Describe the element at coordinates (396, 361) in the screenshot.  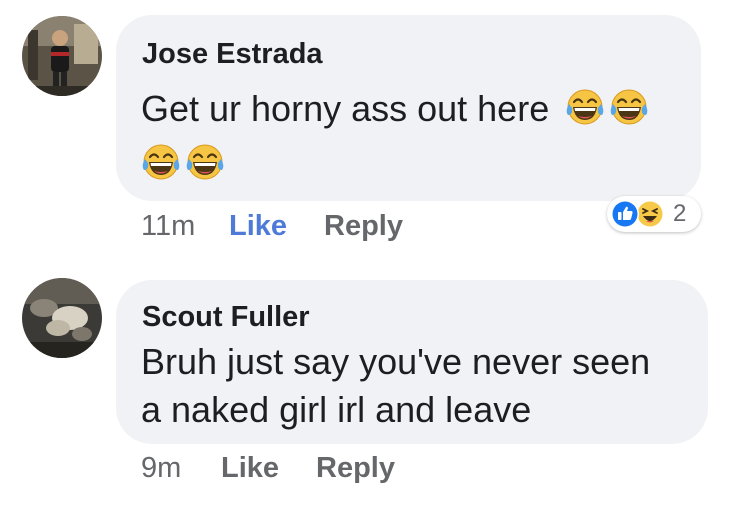
I see `comment-text-line: Bruh just say you've never seen` at that location.